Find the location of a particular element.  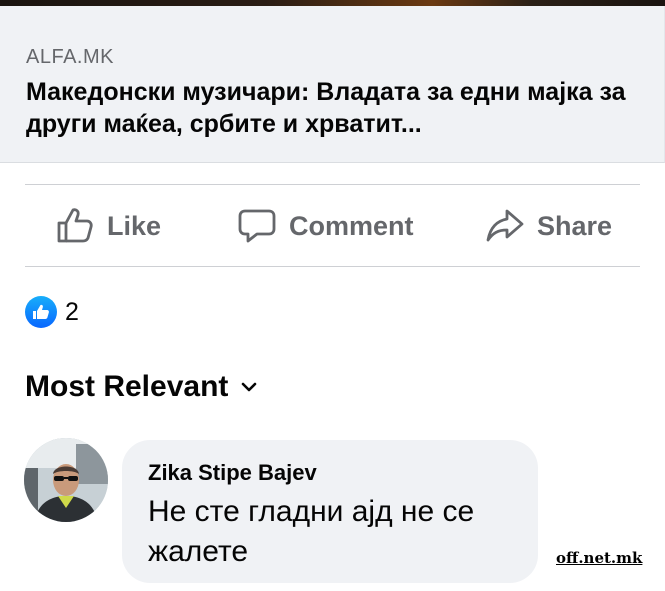

share-button: Share is located at coordinates (548, 226).